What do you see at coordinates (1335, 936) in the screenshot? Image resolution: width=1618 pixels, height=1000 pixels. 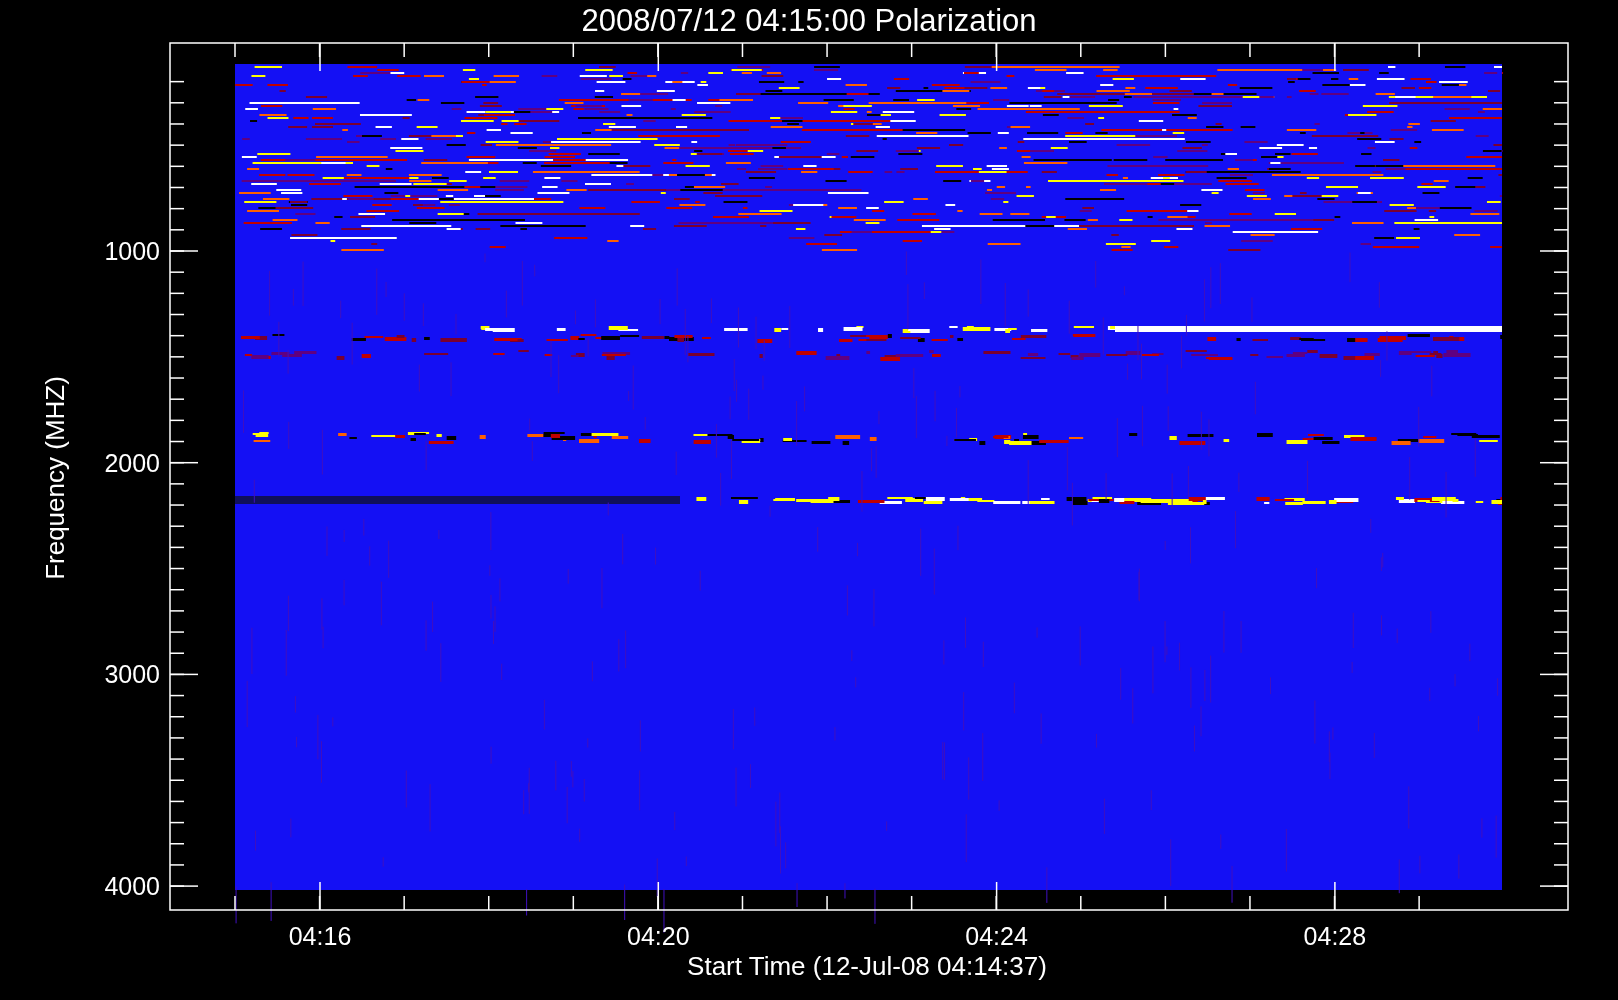 I see `x-tick-label: 04:28` at bounding box center [1335, 936].